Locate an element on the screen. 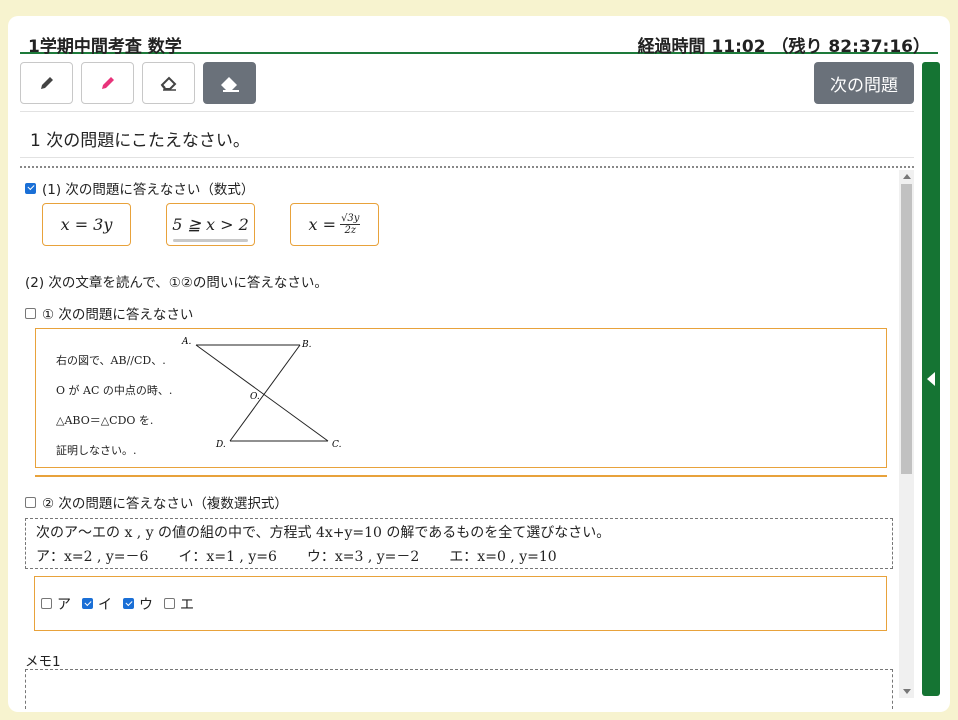 The image size is (958, 720). eraser-button is located at coordinates (168, 83).